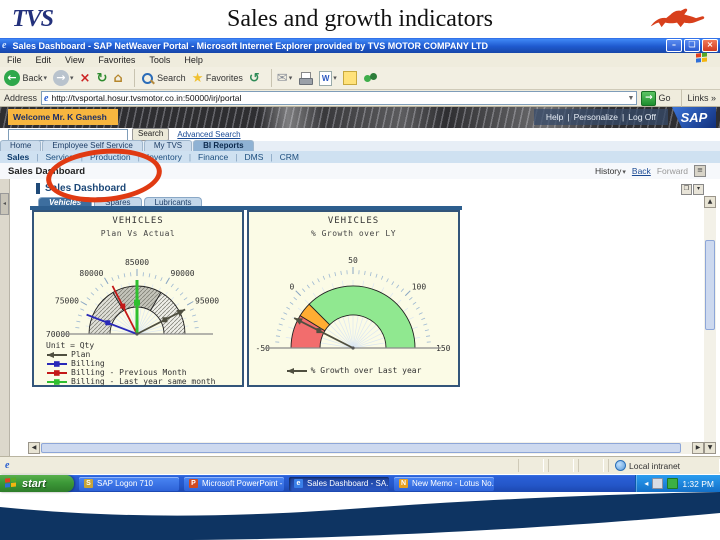 This screenshot has width=720, height=540. I want to click on menu-tools: Tools, so click(159, 60).